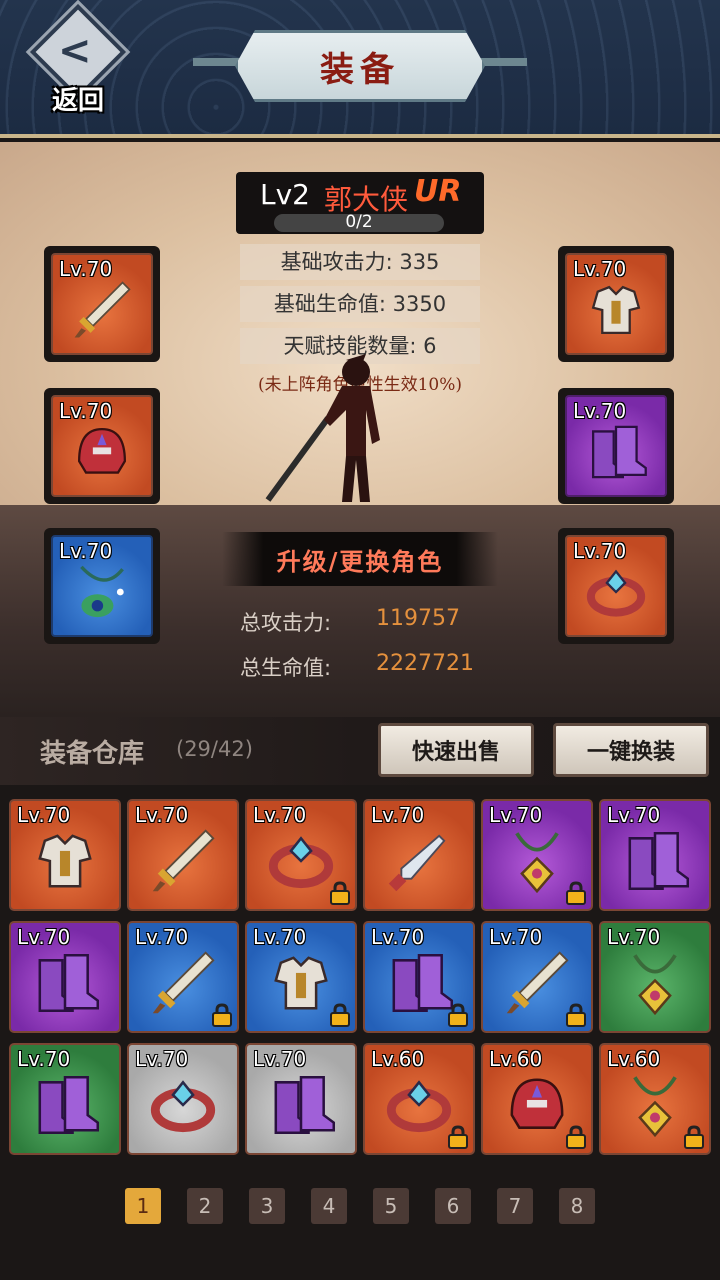 The height and width of the screenshot is (1280, 720). What do you see at coordinates (360, 69) in the screenshot?
I see `page-title: 装备` at bounding box center [360, 69].